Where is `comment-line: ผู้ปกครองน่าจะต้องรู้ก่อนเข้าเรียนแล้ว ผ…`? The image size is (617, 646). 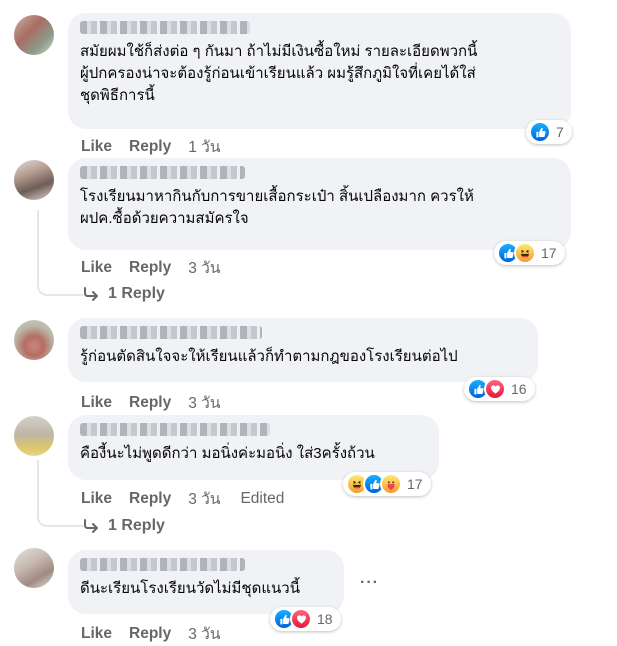
comment-line: ผู้ปกครองน่าจะต้องรู้ก่อนเข้าเรียนแล้ว ผ… is located at coordinates (278, 73).